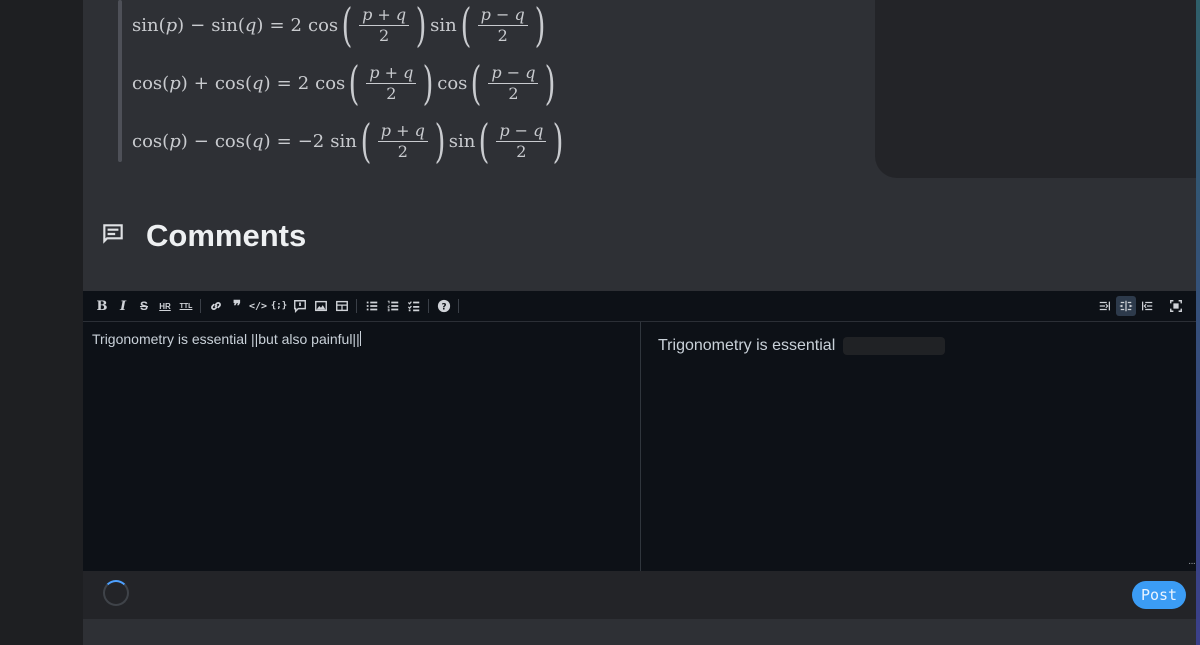 The width and height of the screenshot is (1200, 645). I want to click on image-icon, so click(321, 306).